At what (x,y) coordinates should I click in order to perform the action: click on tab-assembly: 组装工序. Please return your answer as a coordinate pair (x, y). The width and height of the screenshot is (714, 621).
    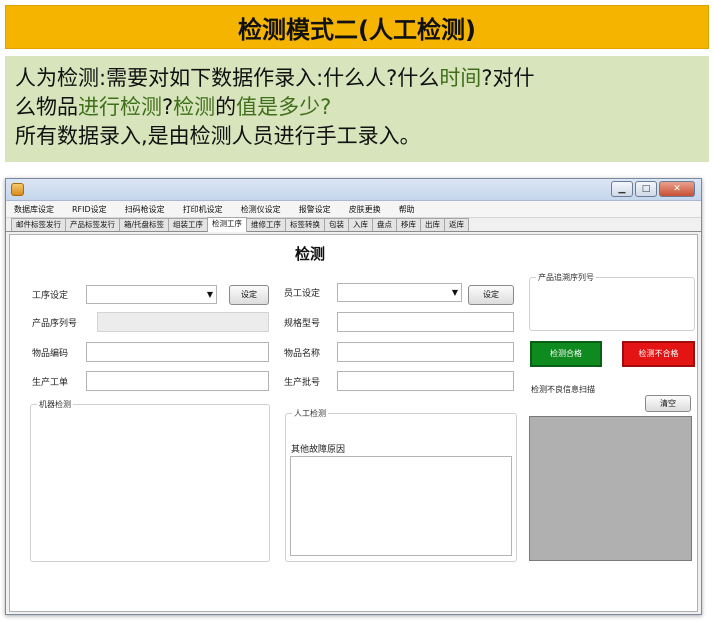
    Looking at the image, I should click on (188, 224).